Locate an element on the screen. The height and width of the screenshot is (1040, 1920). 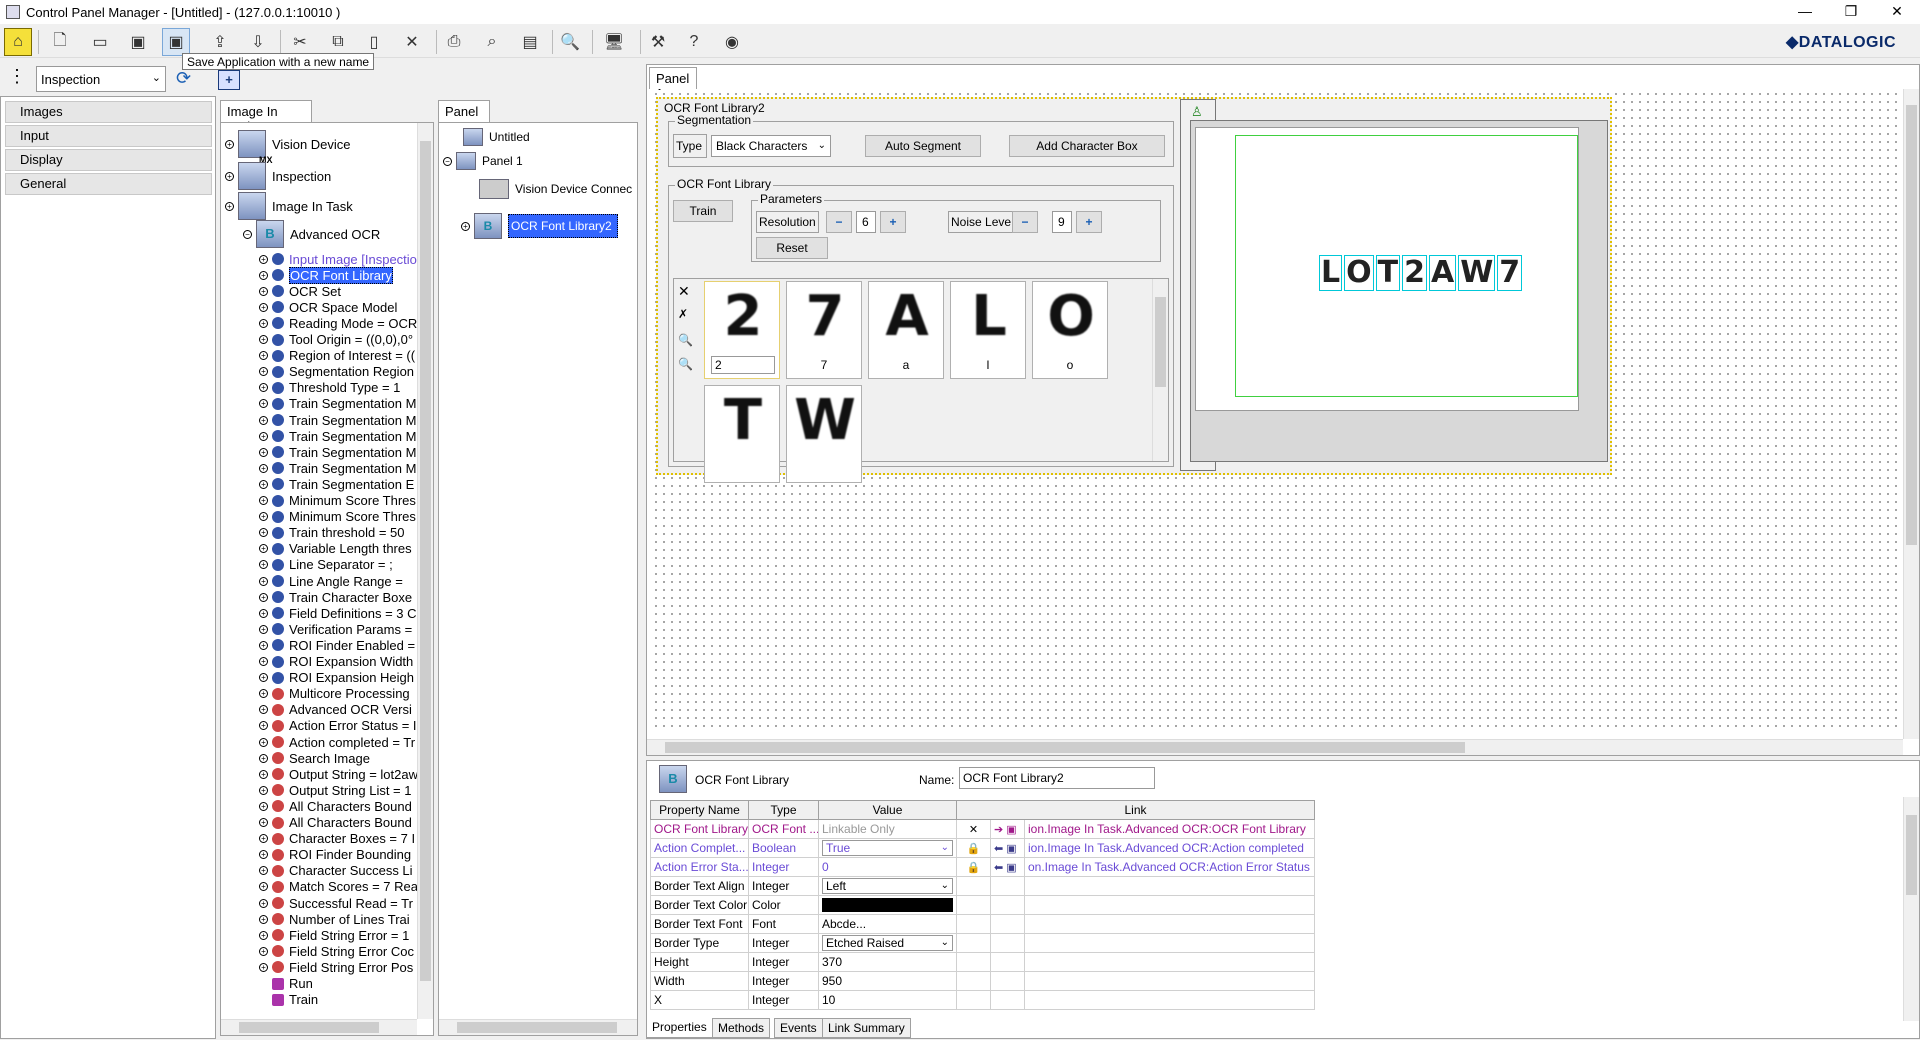
cut-icon: ✂ is located at coordinates (300, 42).